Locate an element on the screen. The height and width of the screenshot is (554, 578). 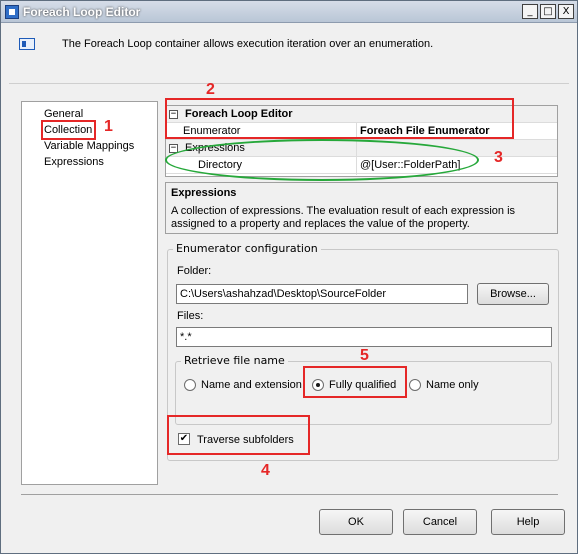
folder-label: Folder: is located at coordinates (194, 271).